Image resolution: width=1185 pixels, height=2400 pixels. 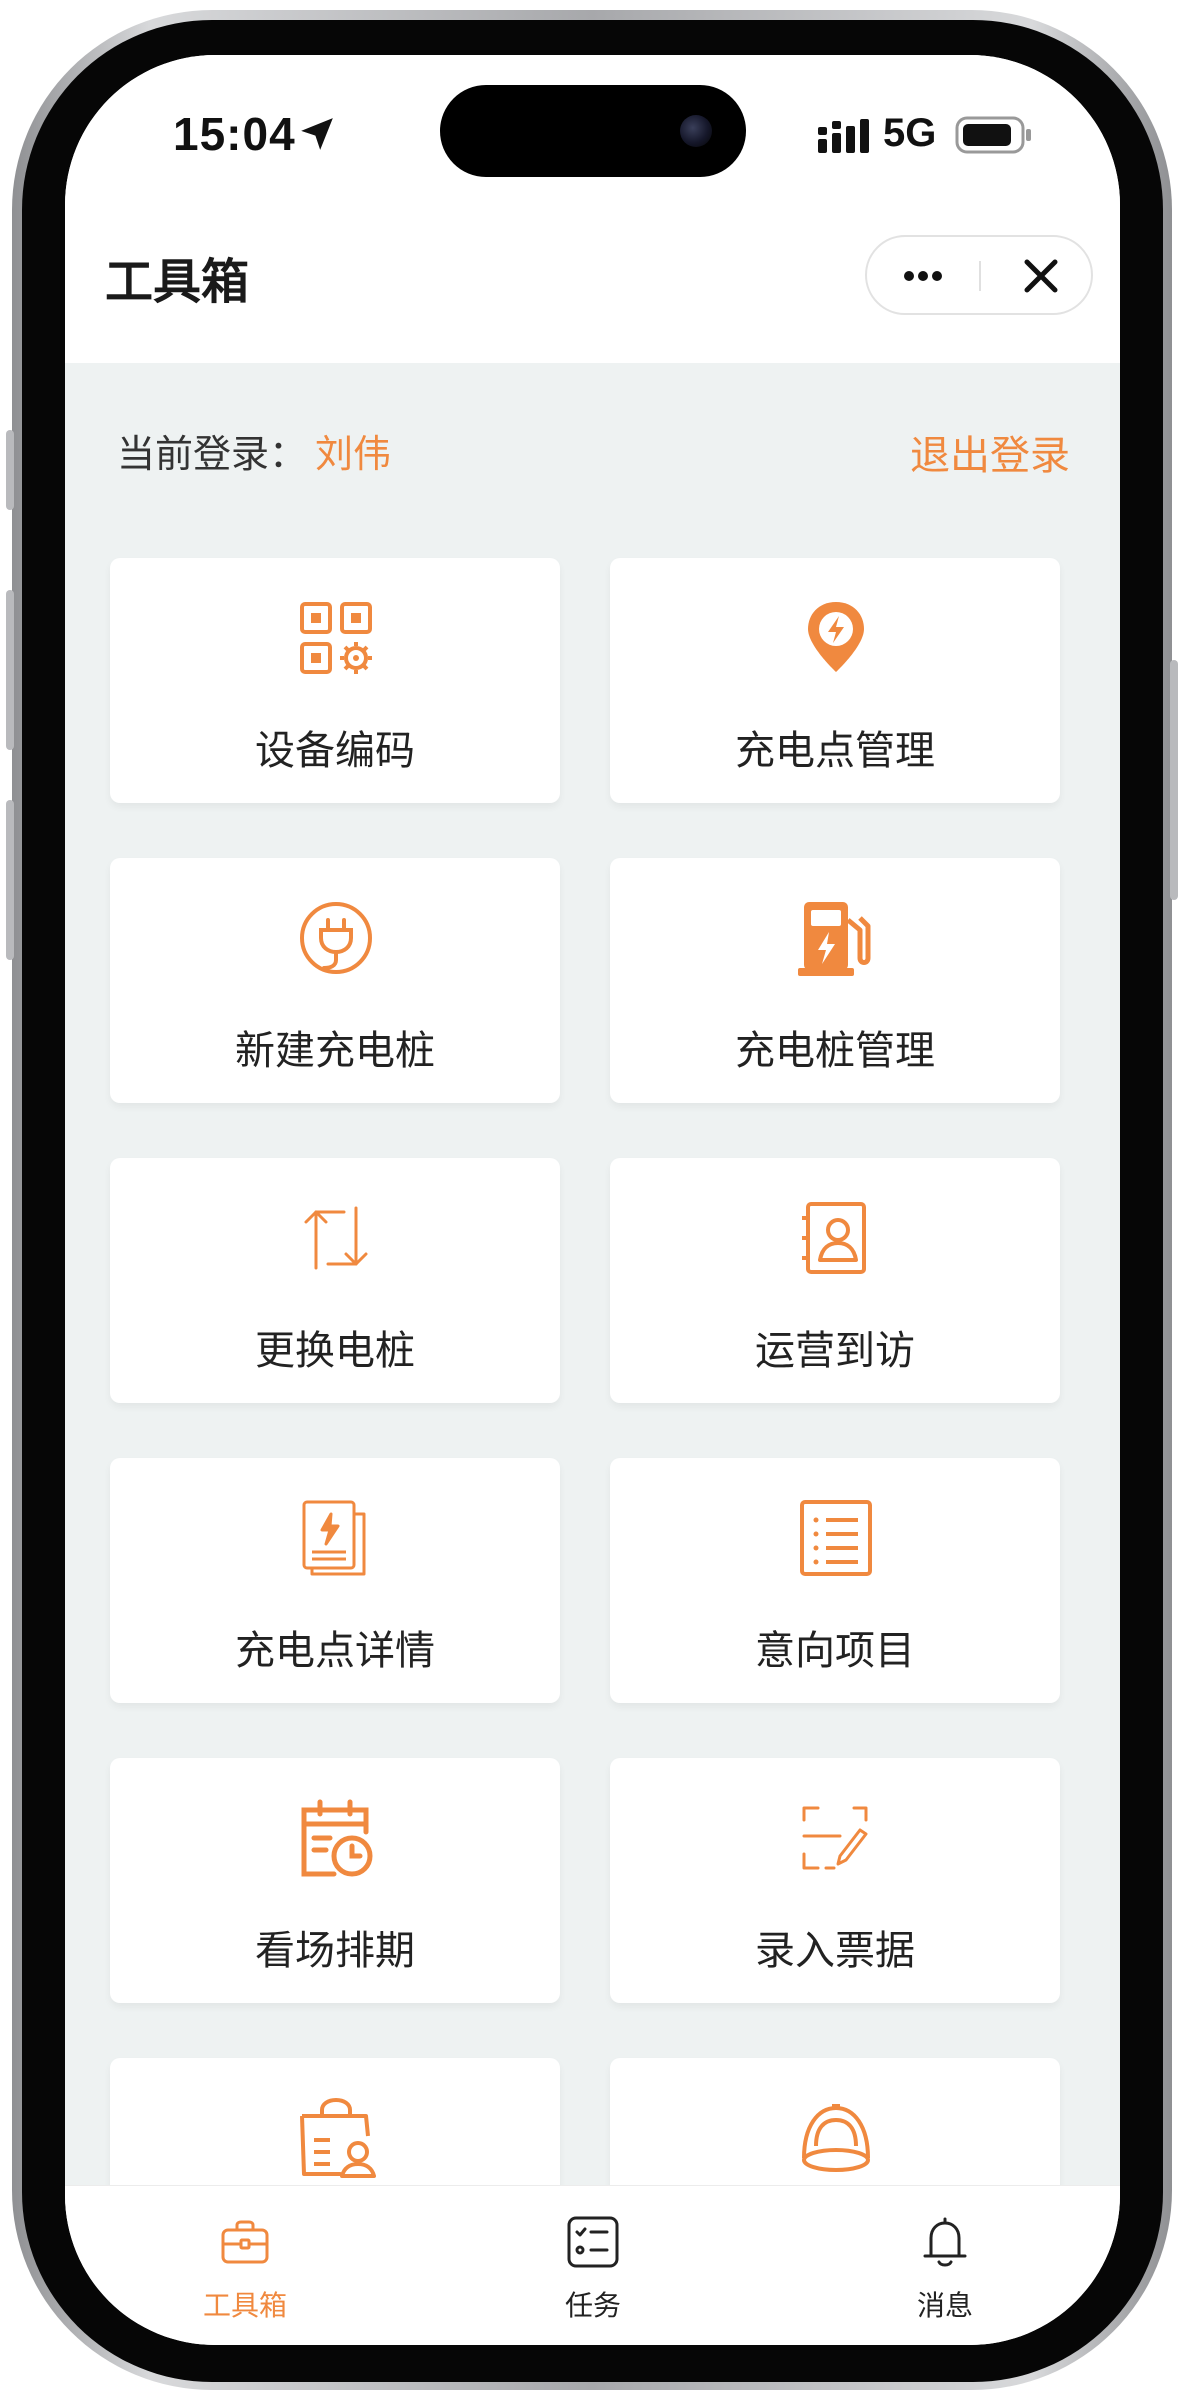 I want to click on tool-card-label: 设备编码, so click(x=335, y=751).